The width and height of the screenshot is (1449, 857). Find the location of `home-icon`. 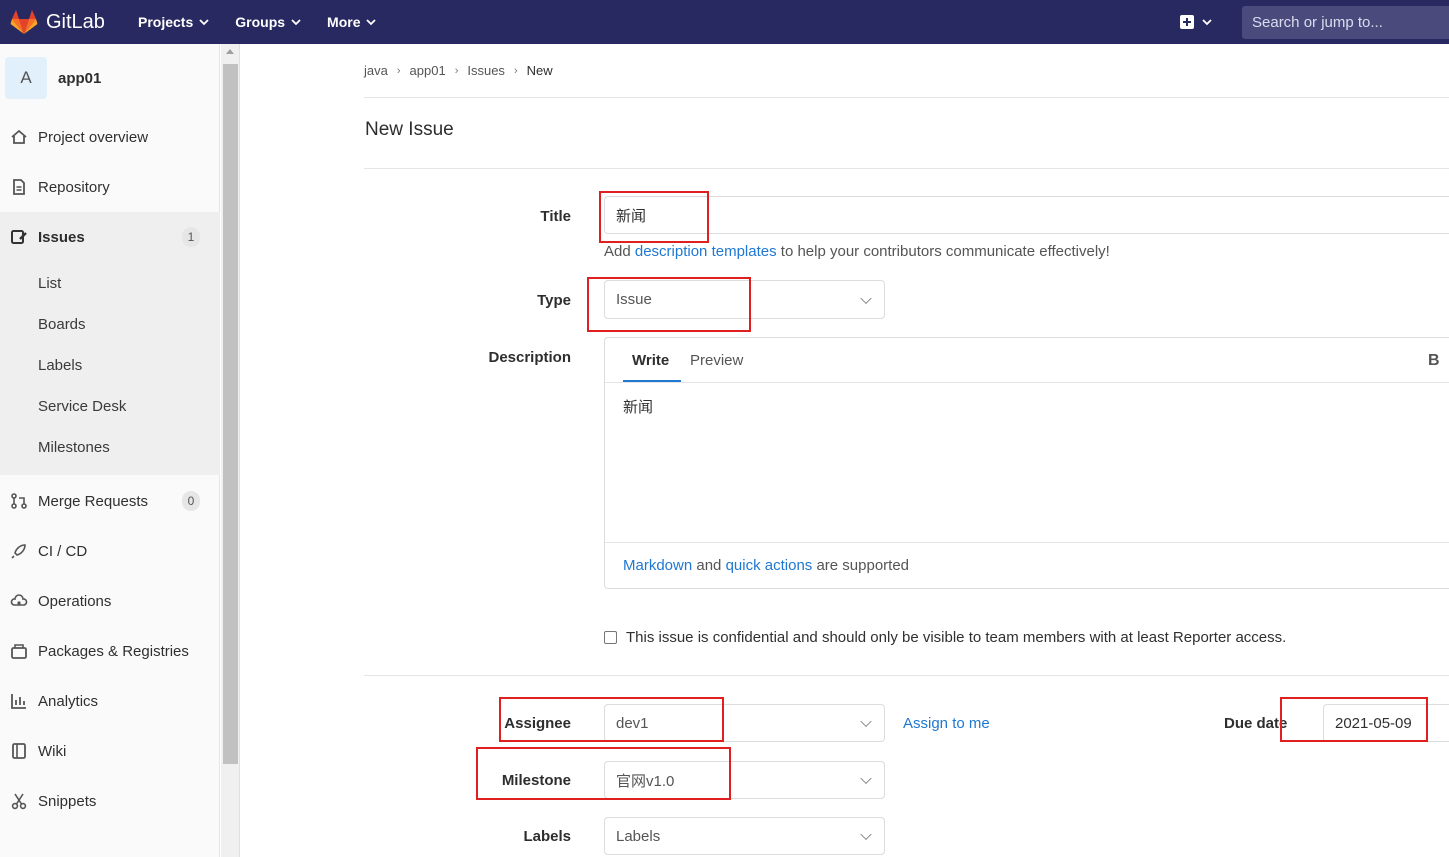

home-icon is located at coordinates (19, 136).